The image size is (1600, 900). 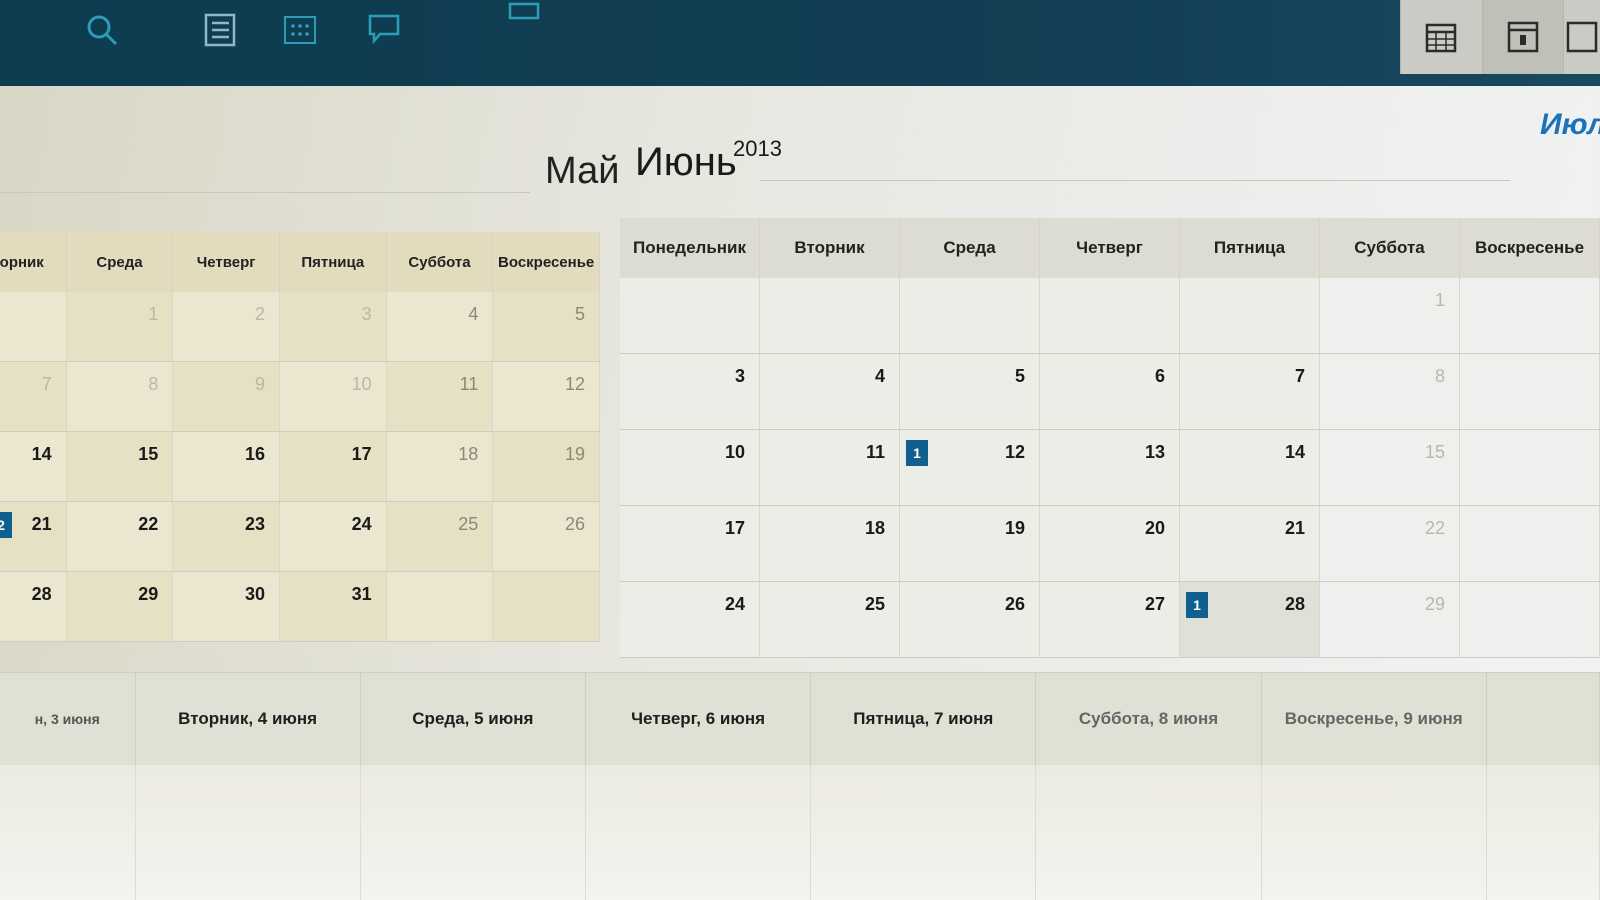 What do you see at coordinates (333, 607) in the screenshot?
I see `may-day-cell: 31` at bounding box center [333, 607].